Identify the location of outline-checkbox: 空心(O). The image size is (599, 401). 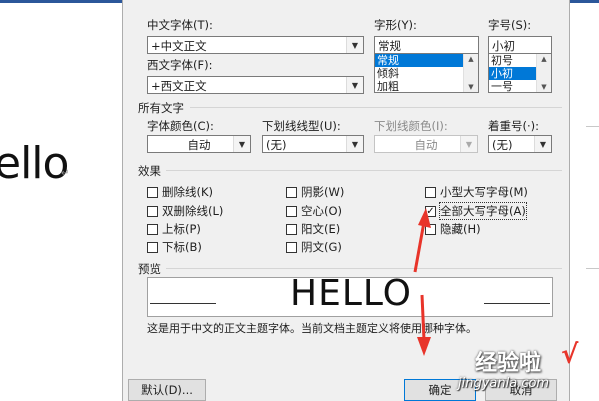
(314, 211).